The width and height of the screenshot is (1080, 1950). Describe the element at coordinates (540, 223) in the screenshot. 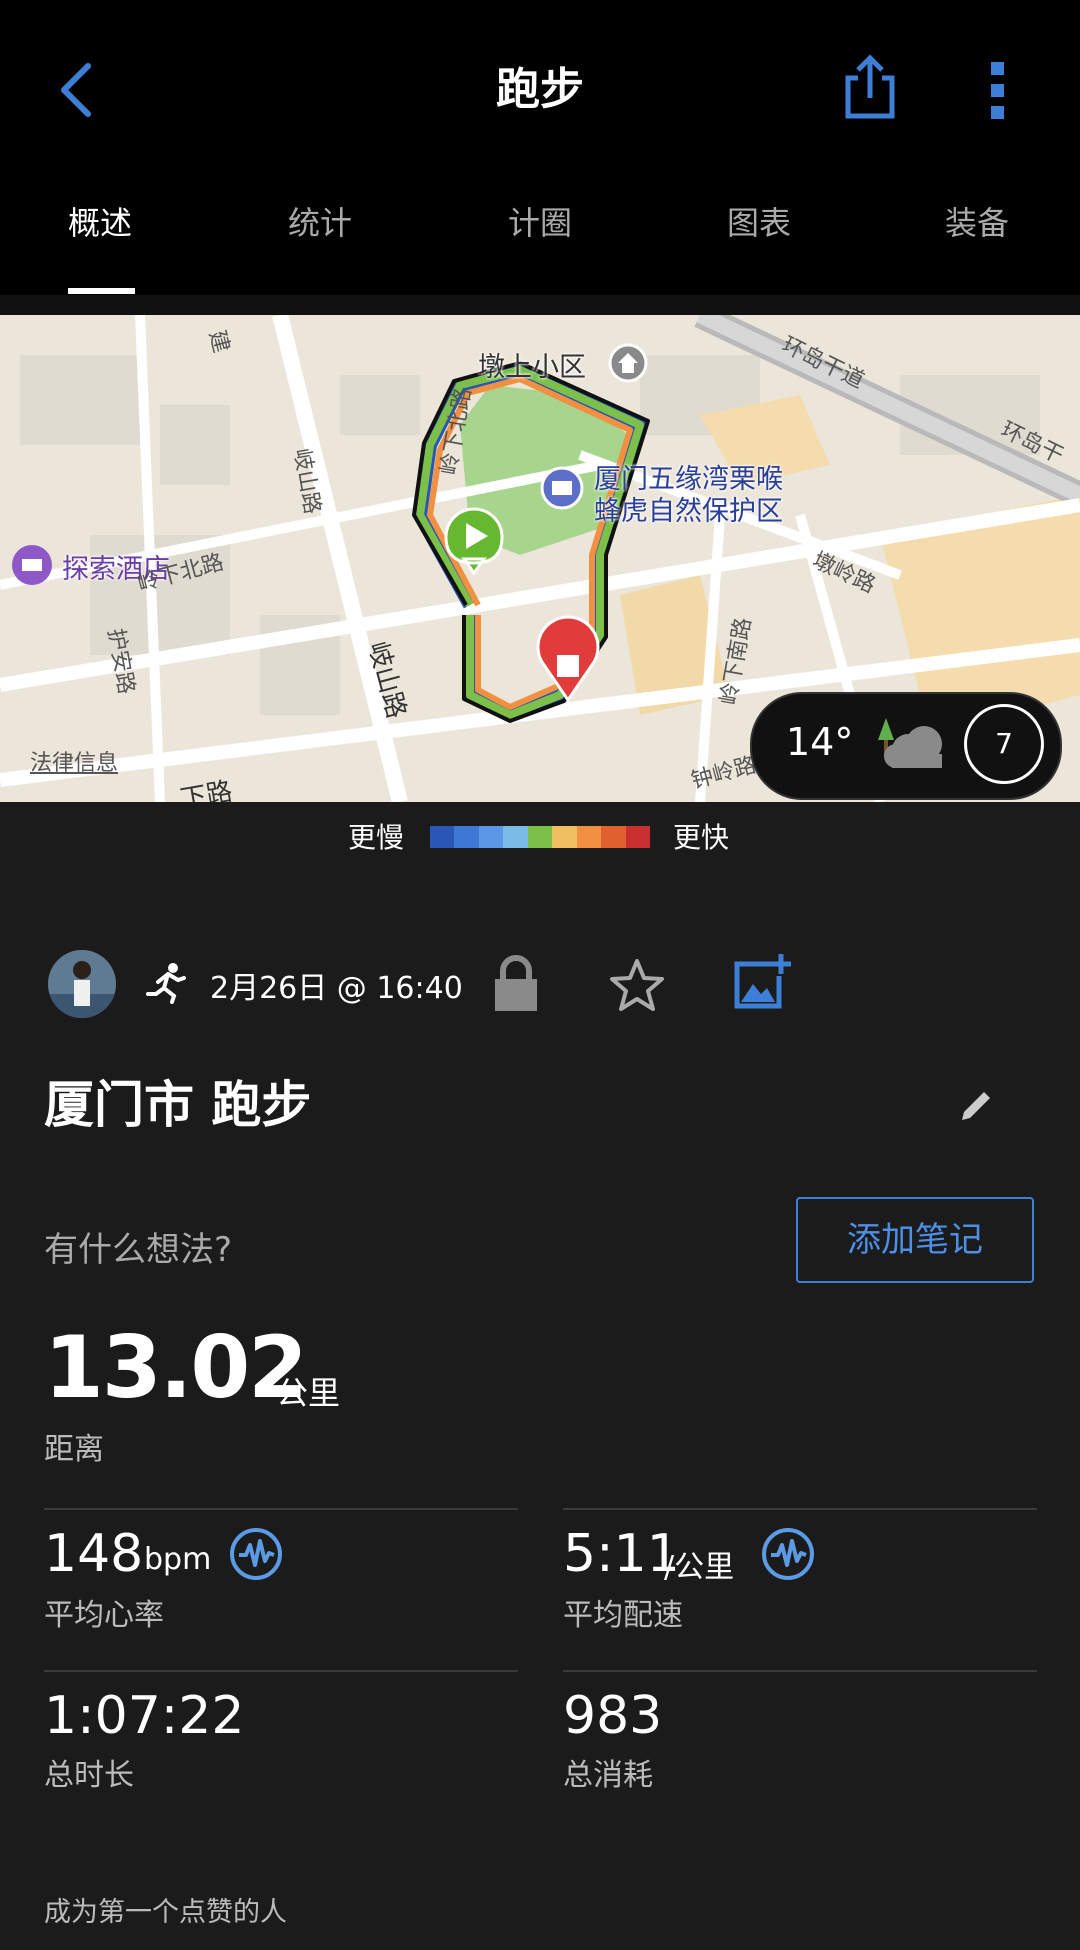

I see `tab-laps: 计圈` at that location.